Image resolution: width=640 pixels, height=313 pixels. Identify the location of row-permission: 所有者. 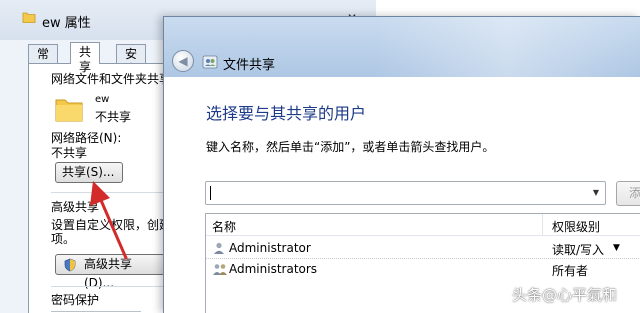
(570, 271).